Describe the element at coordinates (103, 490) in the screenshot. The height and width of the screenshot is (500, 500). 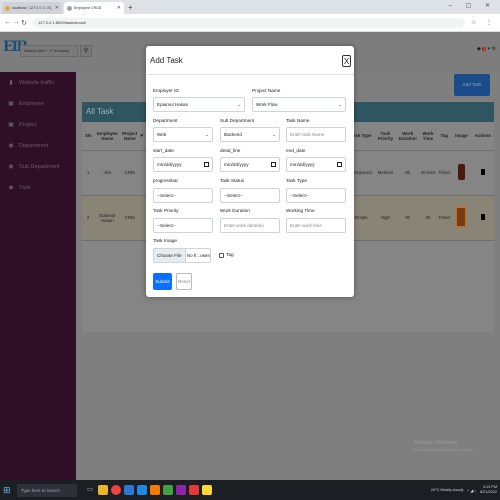
I see `file-explorer-icon` at that location.